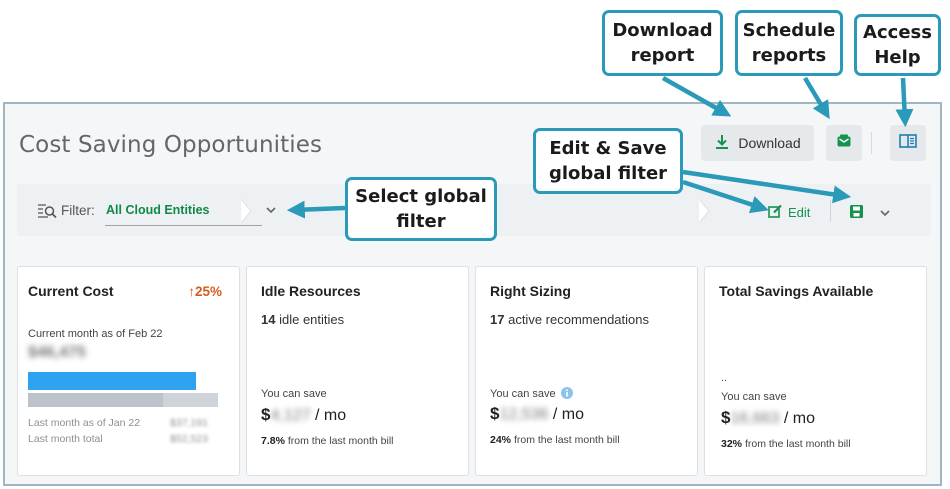  Describe the element at coordinates (311, 291) in the screenshot. I see `card-title: Idle Resources` at that location.